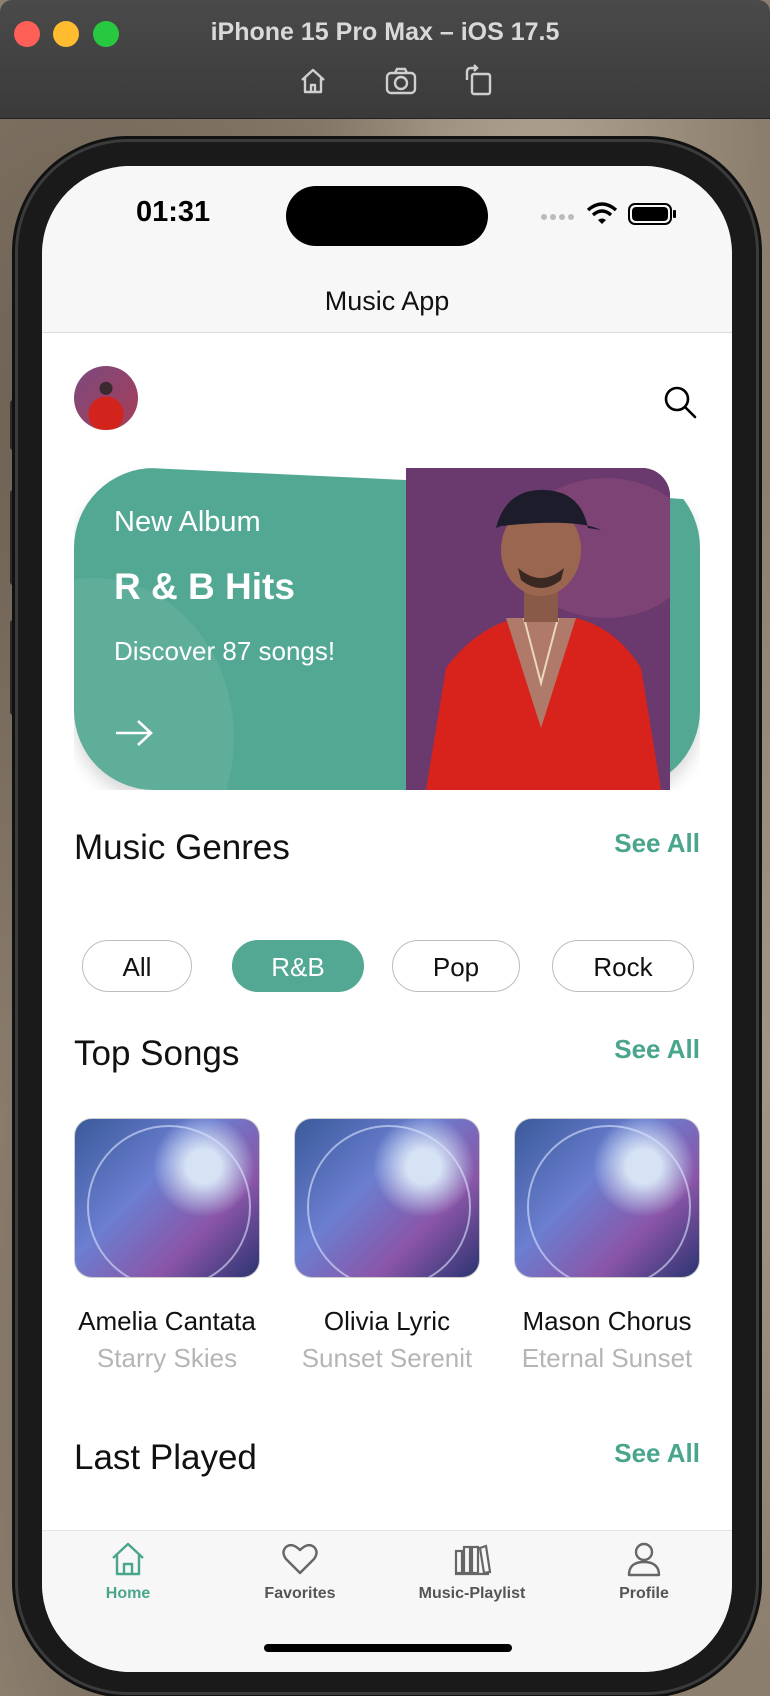 Image resolution: width=770 pixels, height=1696 pixels. I want to click on navigation-bar: Music App, so click(387, 304).